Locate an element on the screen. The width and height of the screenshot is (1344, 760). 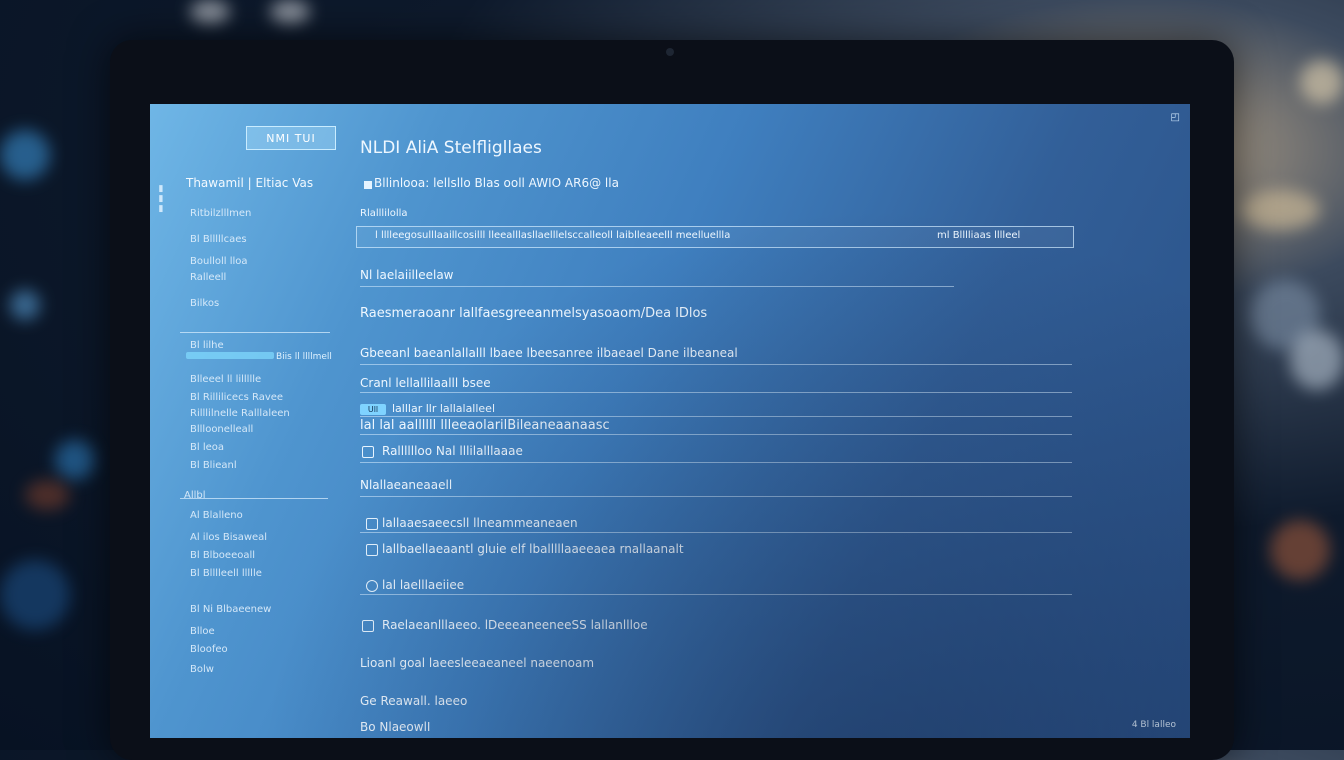
brand-logo: NMI TUI is located at coordinates (291, 138).